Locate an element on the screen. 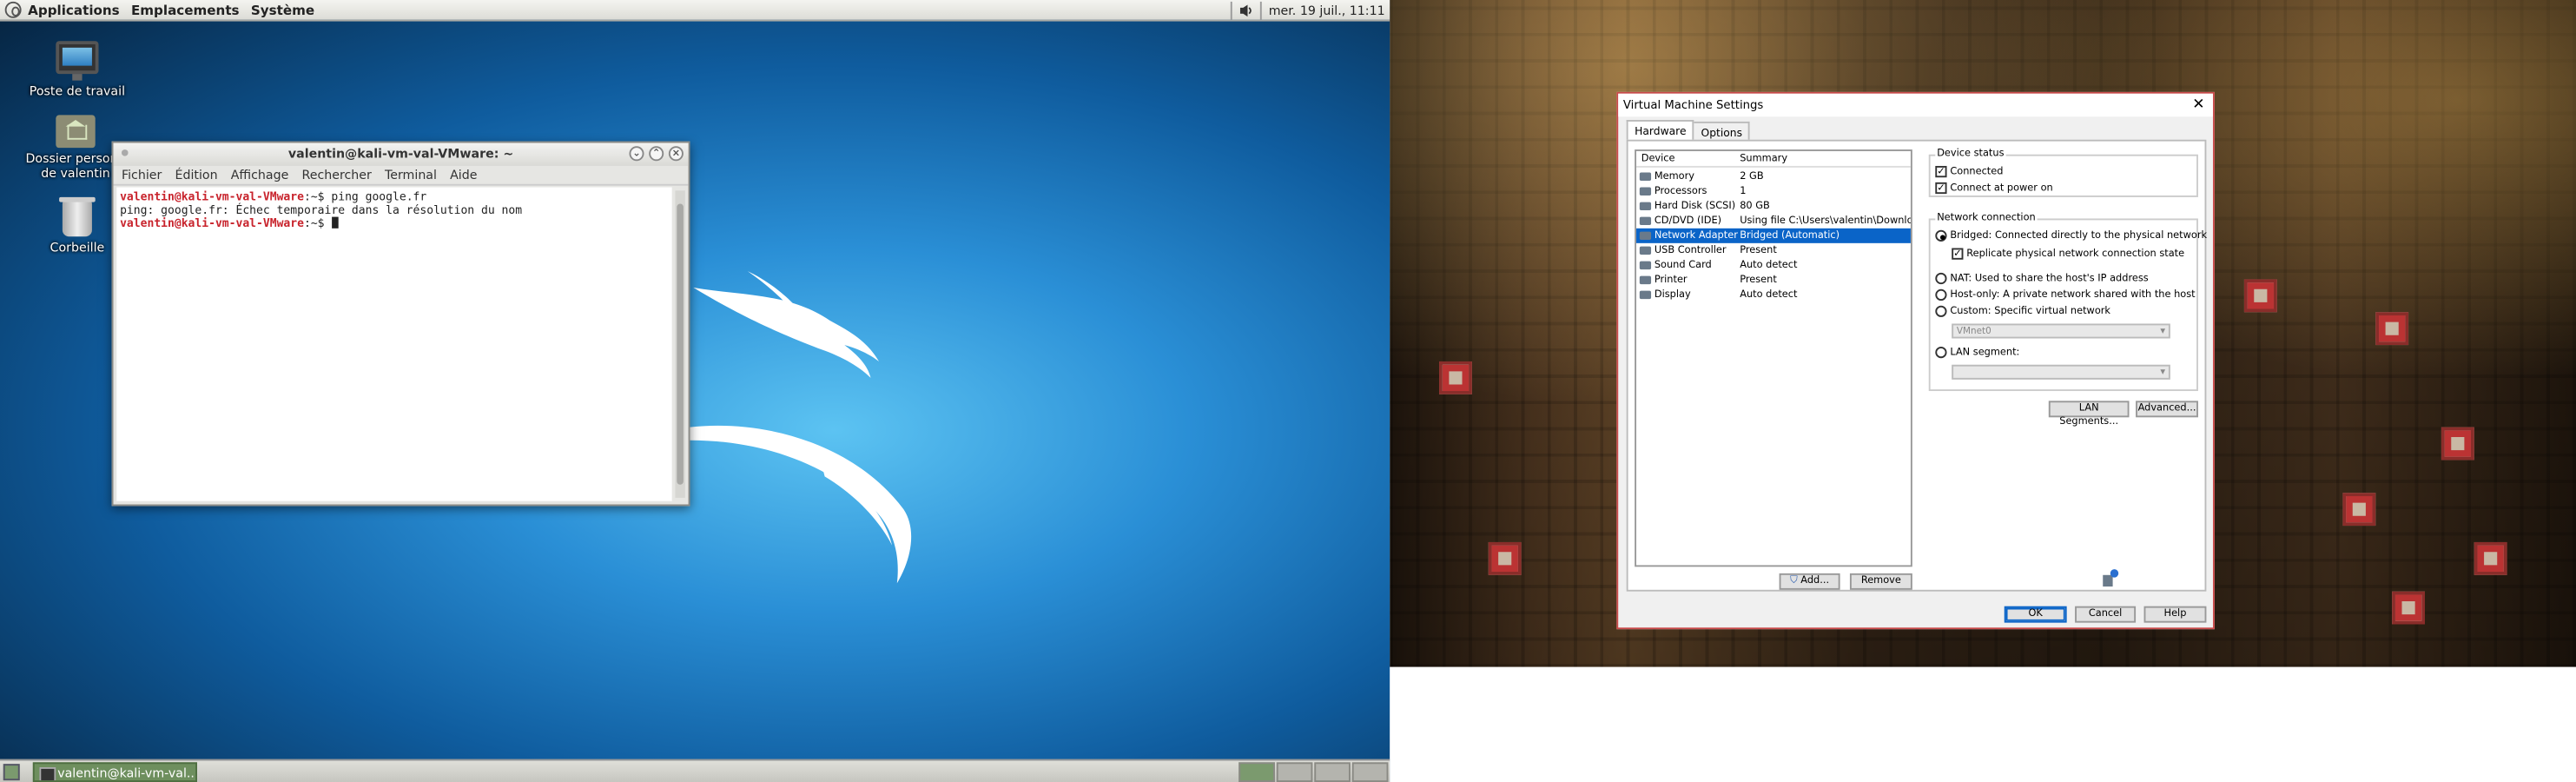 The width and height of the screenshot is (2576, 782). device-list-header: Device Summary is located at coordinates (1774, 160).